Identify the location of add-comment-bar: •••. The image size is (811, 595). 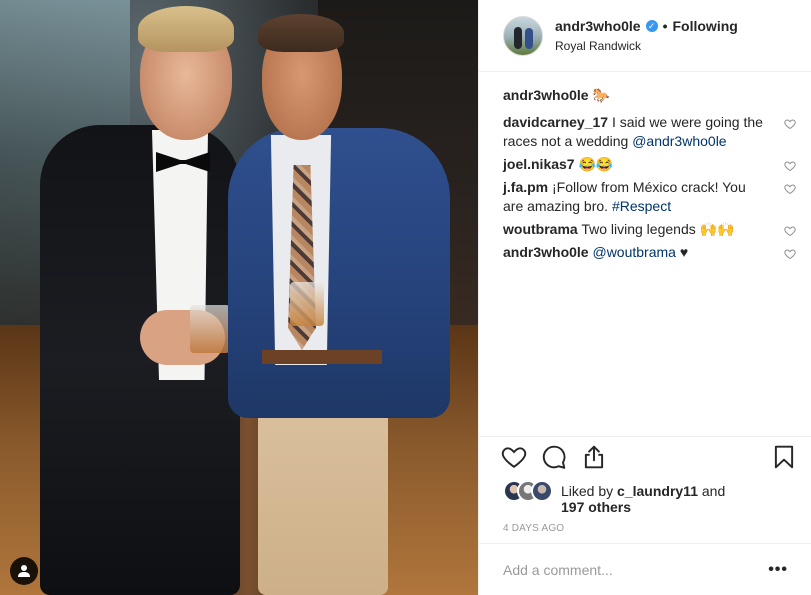
(645, 569).